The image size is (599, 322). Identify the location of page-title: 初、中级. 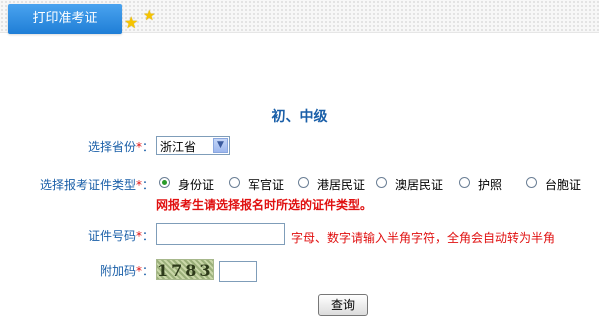
(299, 117).